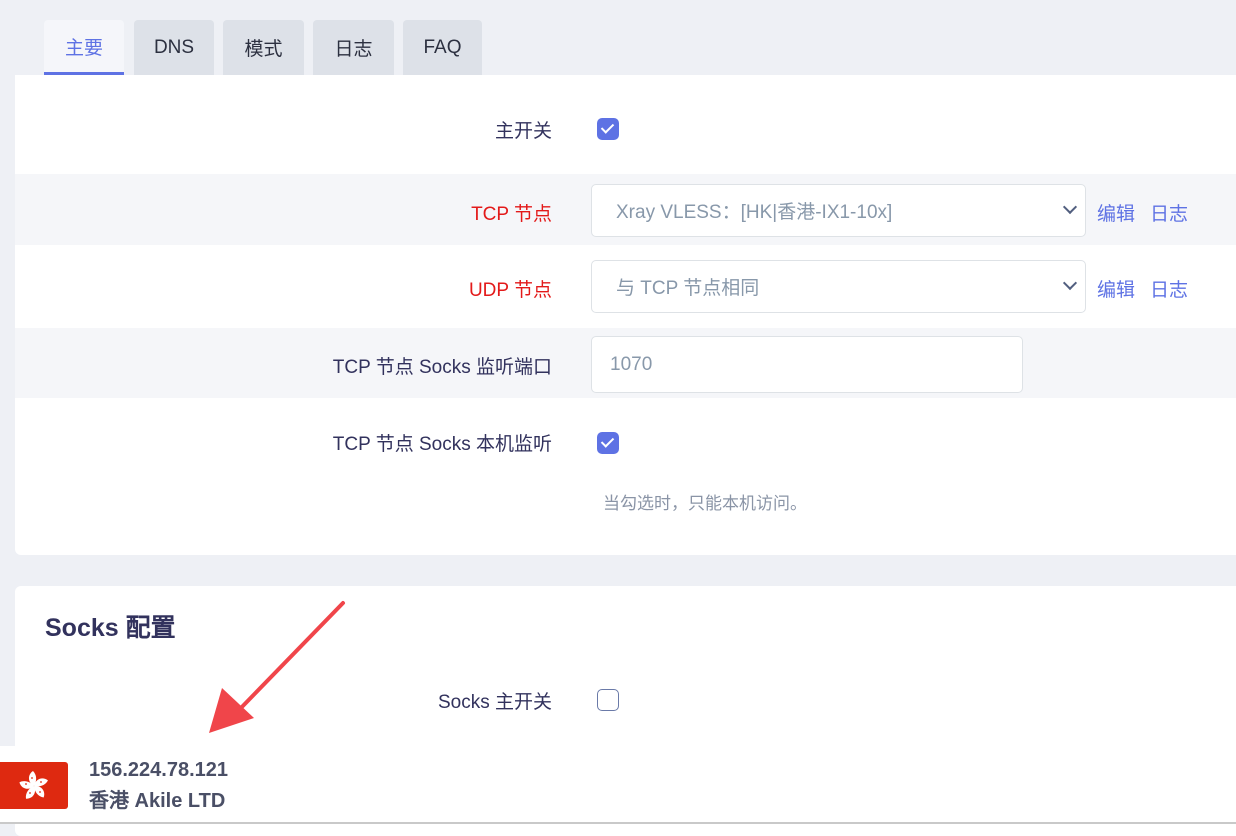  Describe the element at coordinates (631, 364) in the screenshot. I see `socks-port-value: 1070` at that location.